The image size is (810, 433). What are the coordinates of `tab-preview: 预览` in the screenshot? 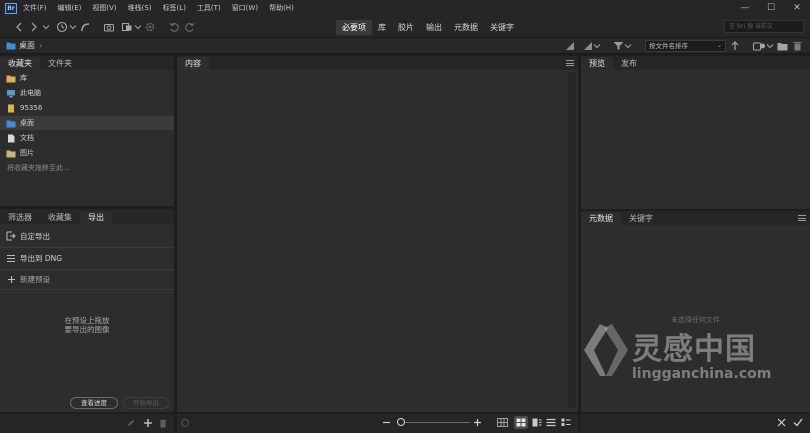 It's located at (597, 63).